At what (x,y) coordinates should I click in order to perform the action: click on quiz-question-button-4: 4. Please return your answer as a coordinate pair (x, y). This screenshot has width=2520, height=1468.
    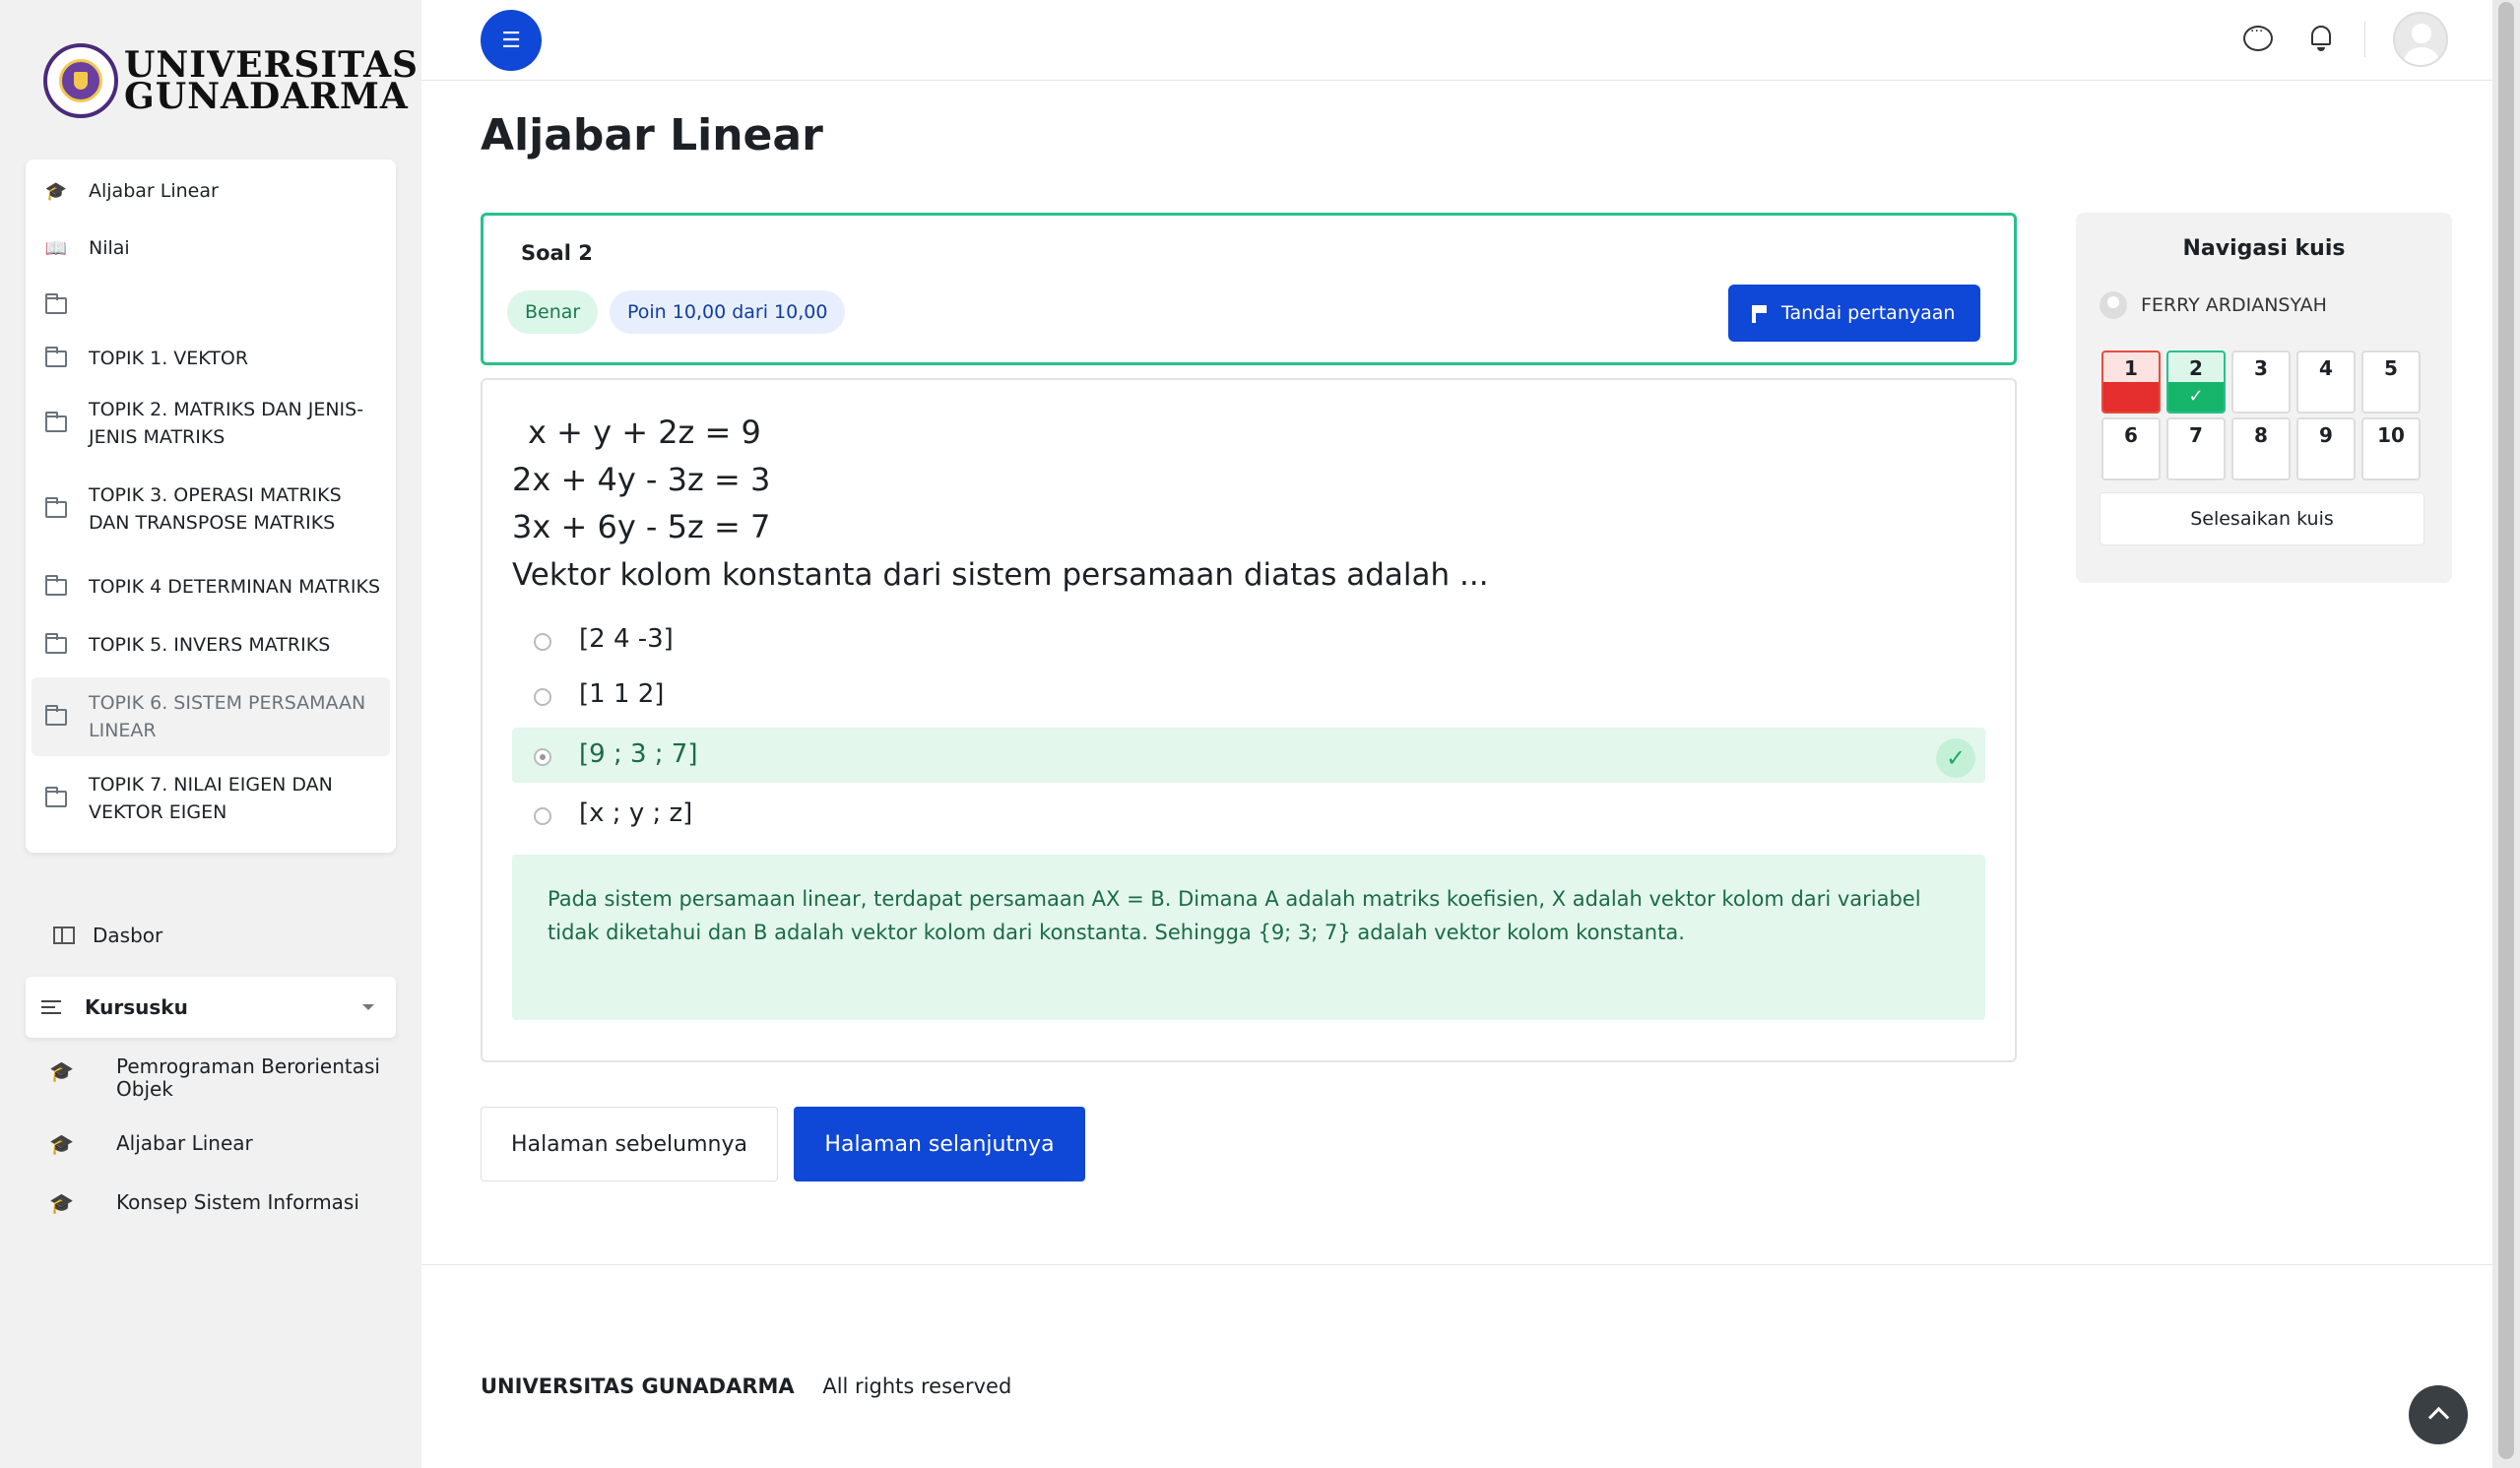
    Looking at the image, I should click on (2326, 383).